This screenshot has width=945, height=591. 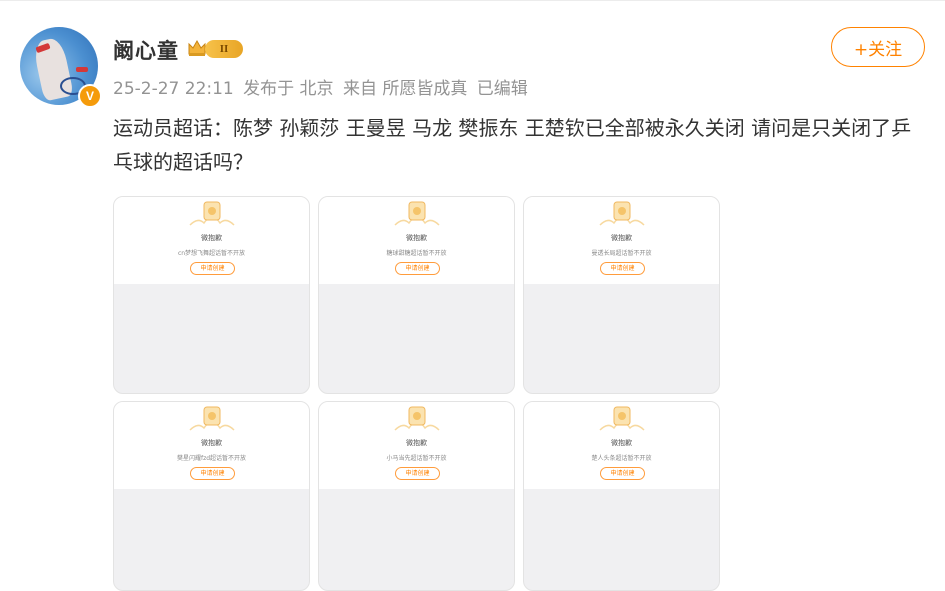 I want to click on image-card: 微抱歉 樊星闪耀fzd超话暂不开放 申请创建, so click(x=211, y=496).